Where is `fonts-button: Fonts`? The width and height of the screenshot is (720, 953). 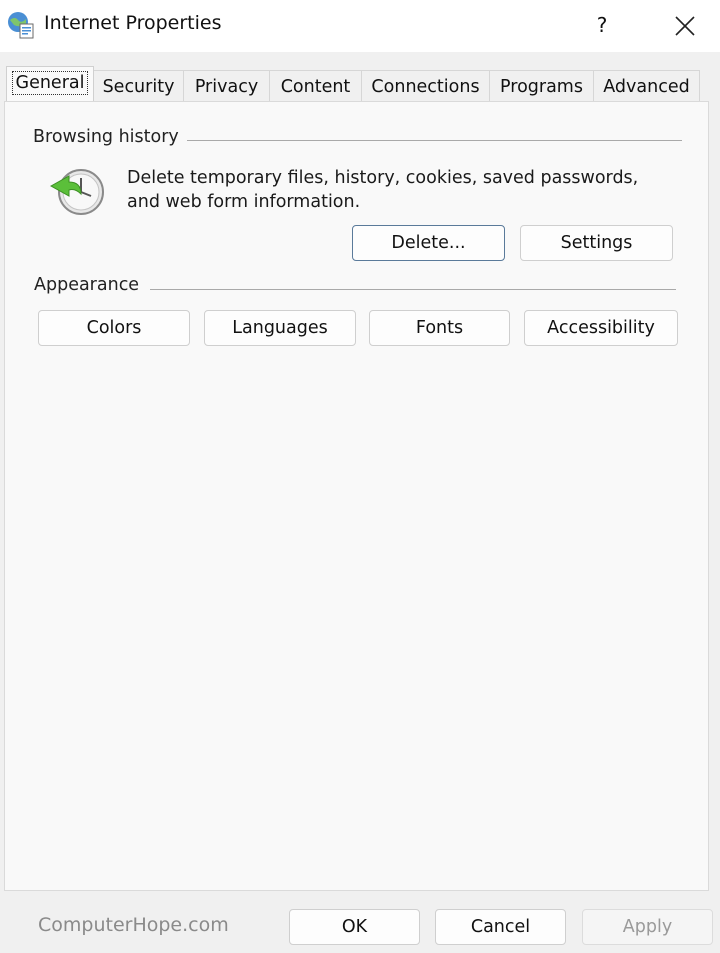 fonts-button: Fonts is located at coordinates (439, 328).